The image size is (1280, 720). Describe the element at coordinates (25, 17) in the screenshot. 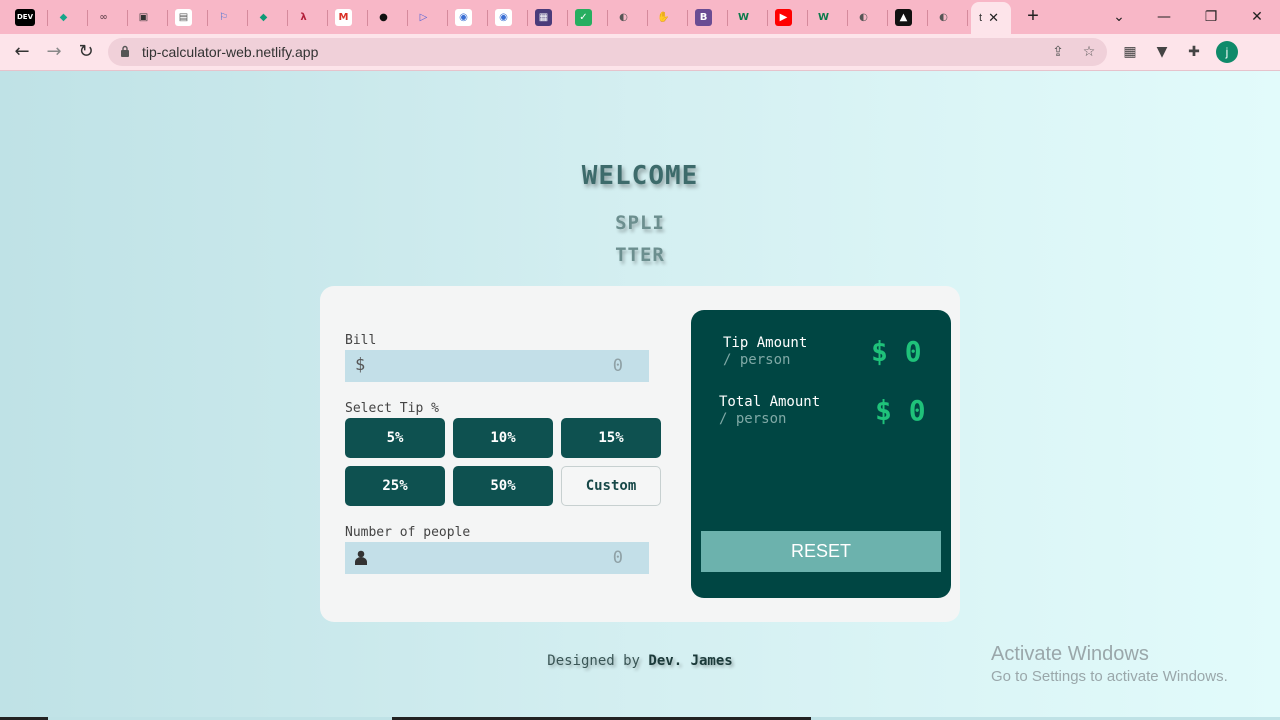

I see `dev-icon: DEV` at that location.